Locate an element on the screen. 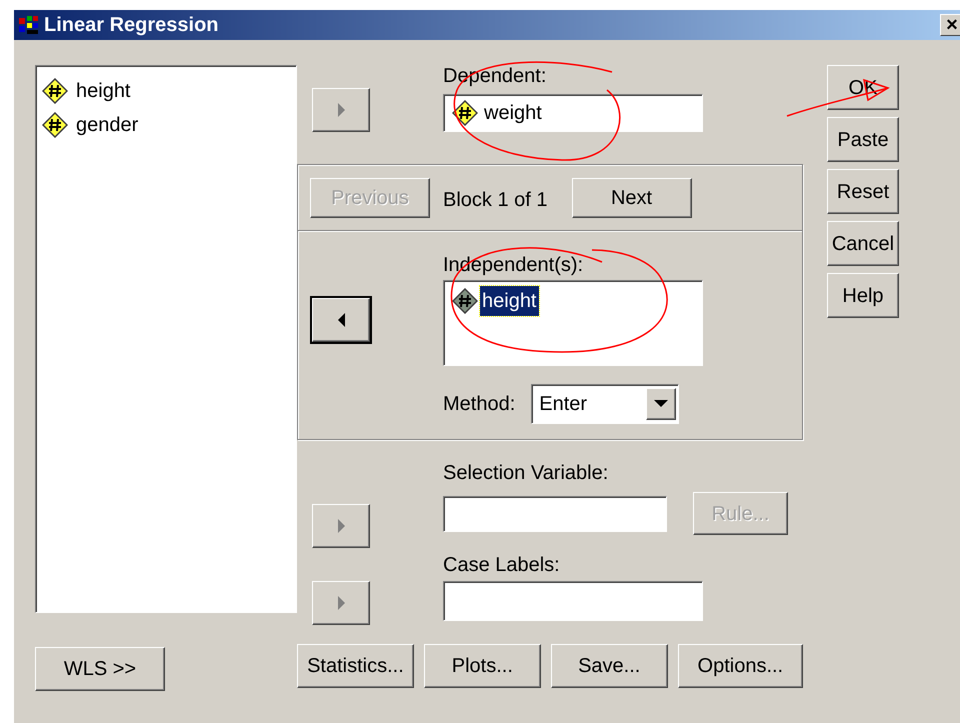 Image resolution: width=960 pixels, height=723 pixels. dialog-button: Cancel is located at coordinates (863, 243).